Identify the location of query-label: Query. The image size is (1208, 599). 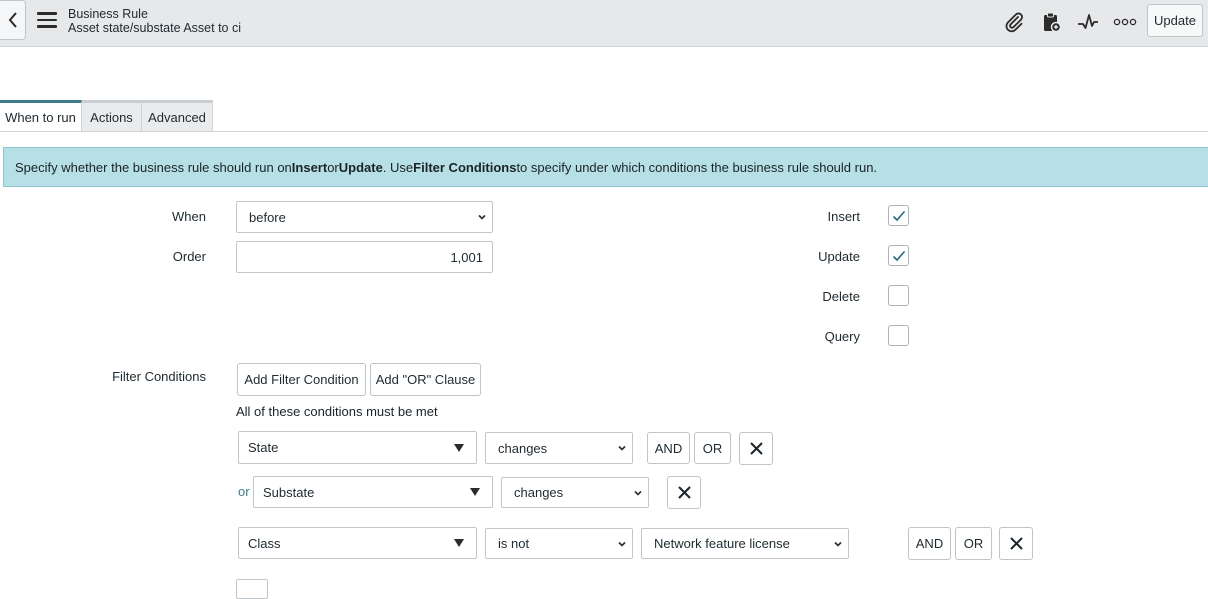
(842, 336).